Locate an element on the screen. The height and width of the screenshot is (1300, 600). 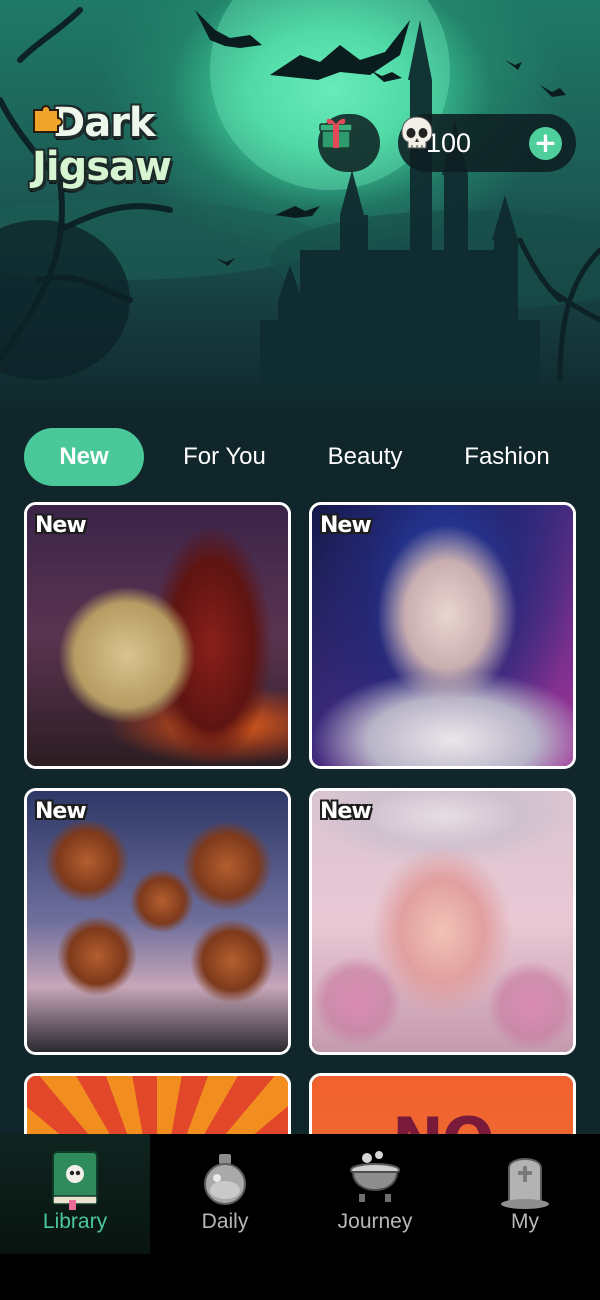
nav-my: My is located at coordinates (525, 1194).